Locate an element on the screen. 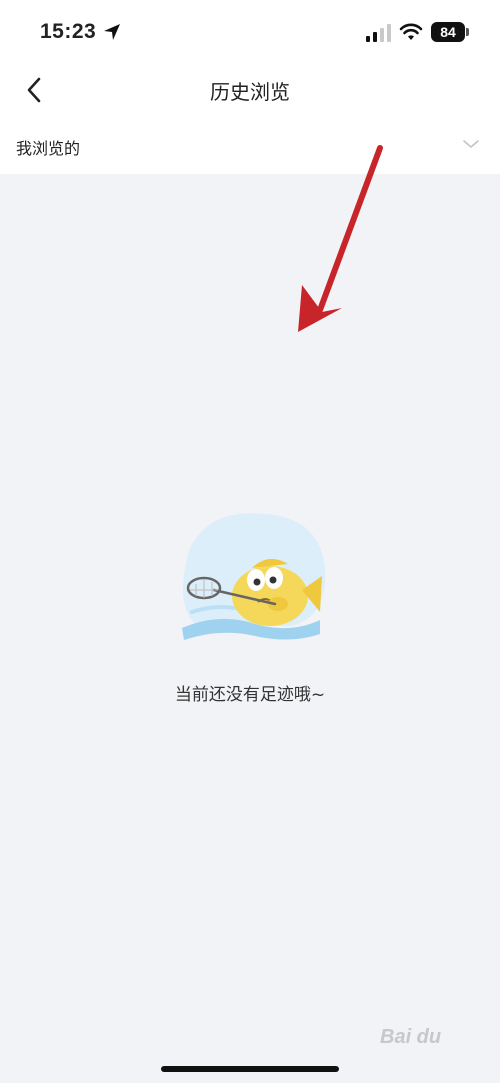 This screenshot has height=1083, width=500. page-title: 历史浏览 is located at coordinates (250, 92).